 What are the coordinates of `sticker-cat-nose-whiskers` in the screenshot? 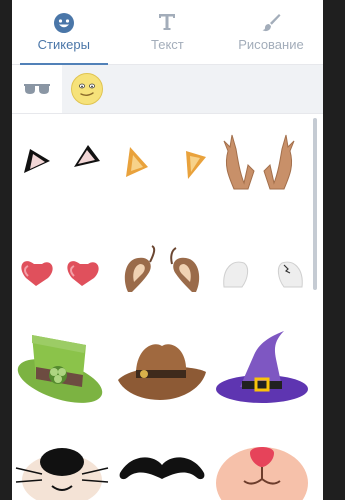 It's located at (62, 462).